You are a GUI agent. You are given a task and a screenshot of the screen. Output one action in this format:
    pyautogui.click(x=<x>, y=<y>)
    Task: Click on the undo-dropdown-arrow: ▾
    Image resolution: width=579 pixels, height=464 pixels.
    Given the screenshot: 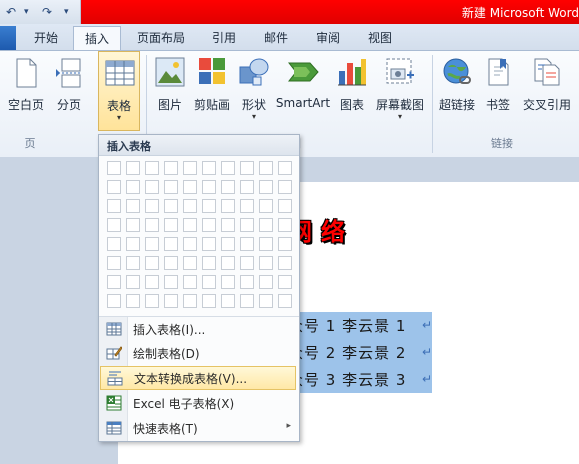 What is the action you would take?
    pyautogui.click(x=26, y=12)
    